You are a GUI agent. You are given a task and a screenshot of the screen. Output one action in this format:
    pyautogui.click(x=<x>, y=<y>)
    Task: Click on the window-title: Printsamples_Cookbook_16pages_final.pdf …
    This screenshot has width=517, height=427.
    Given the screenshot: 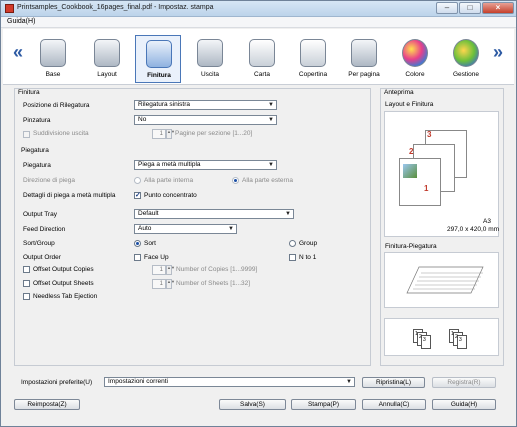 What is the action you would take?
    pyautogui.click(x=115, y=7)
    